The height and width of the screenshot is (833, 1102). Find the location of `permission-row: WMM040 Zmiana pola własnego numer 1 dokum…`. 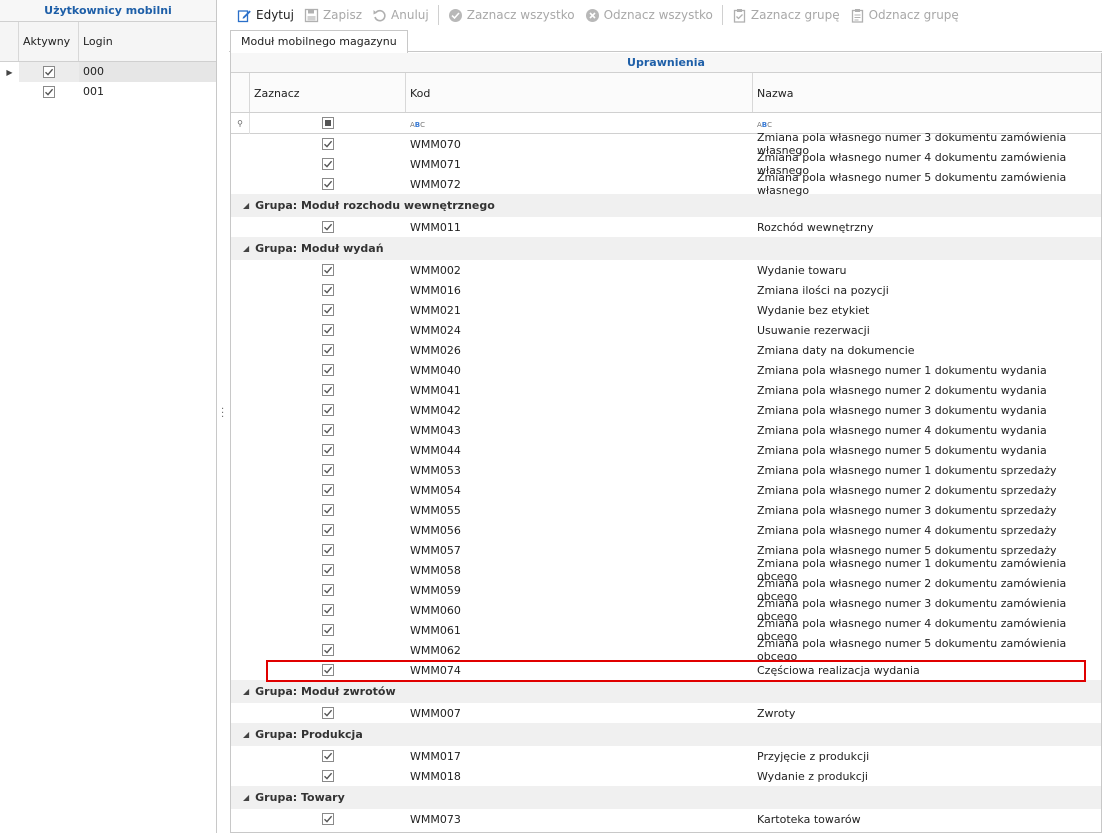

permission-row: WMM040 Zmiana pola własnego numer 1 dokum… is located at coordinates (666, 370).